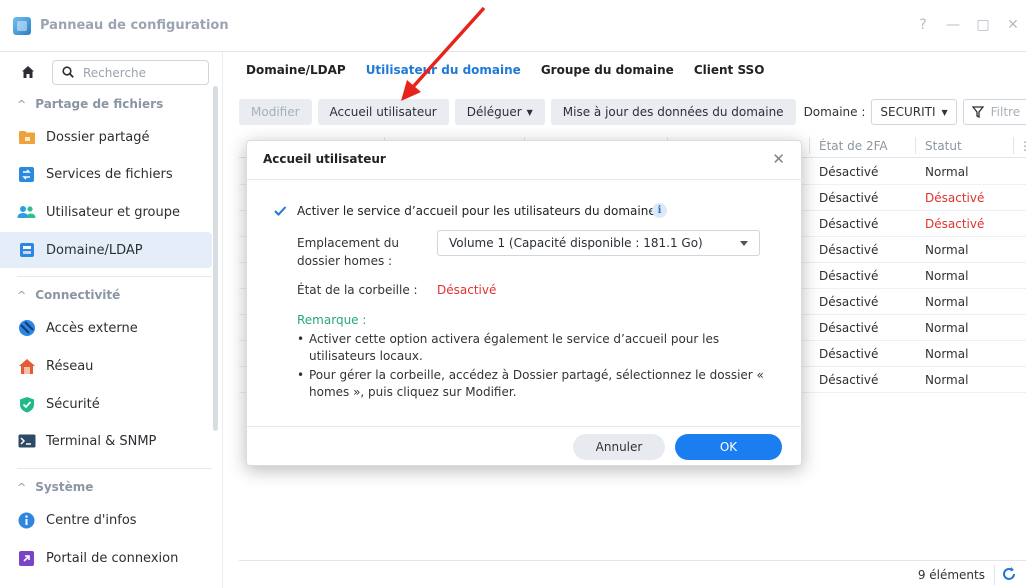 Image resolution: width=1026 pixels, height=588 pixels. I want to click on search-icon, so click(68, 72).